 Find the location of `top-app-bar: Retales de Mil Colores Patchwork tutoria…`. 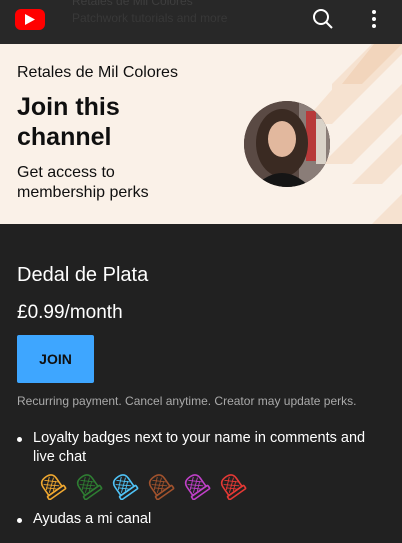

top-app-bar: Retales de Mil Colores Patchwork tutoria… is located at coordinates (201, 22).